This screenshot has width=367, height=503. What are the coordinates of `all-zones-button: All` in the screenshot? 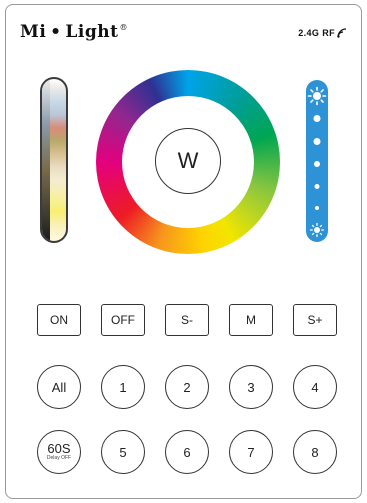 It's located at (59, 387).